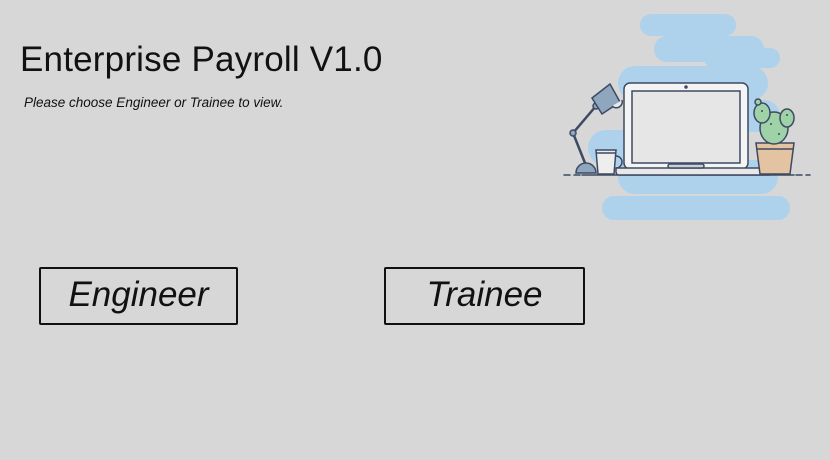 The image size is (830, 460). Describe the element at coordinates (484, 296) in the screenshot. I see `trainee-button: Trainee` at that location.